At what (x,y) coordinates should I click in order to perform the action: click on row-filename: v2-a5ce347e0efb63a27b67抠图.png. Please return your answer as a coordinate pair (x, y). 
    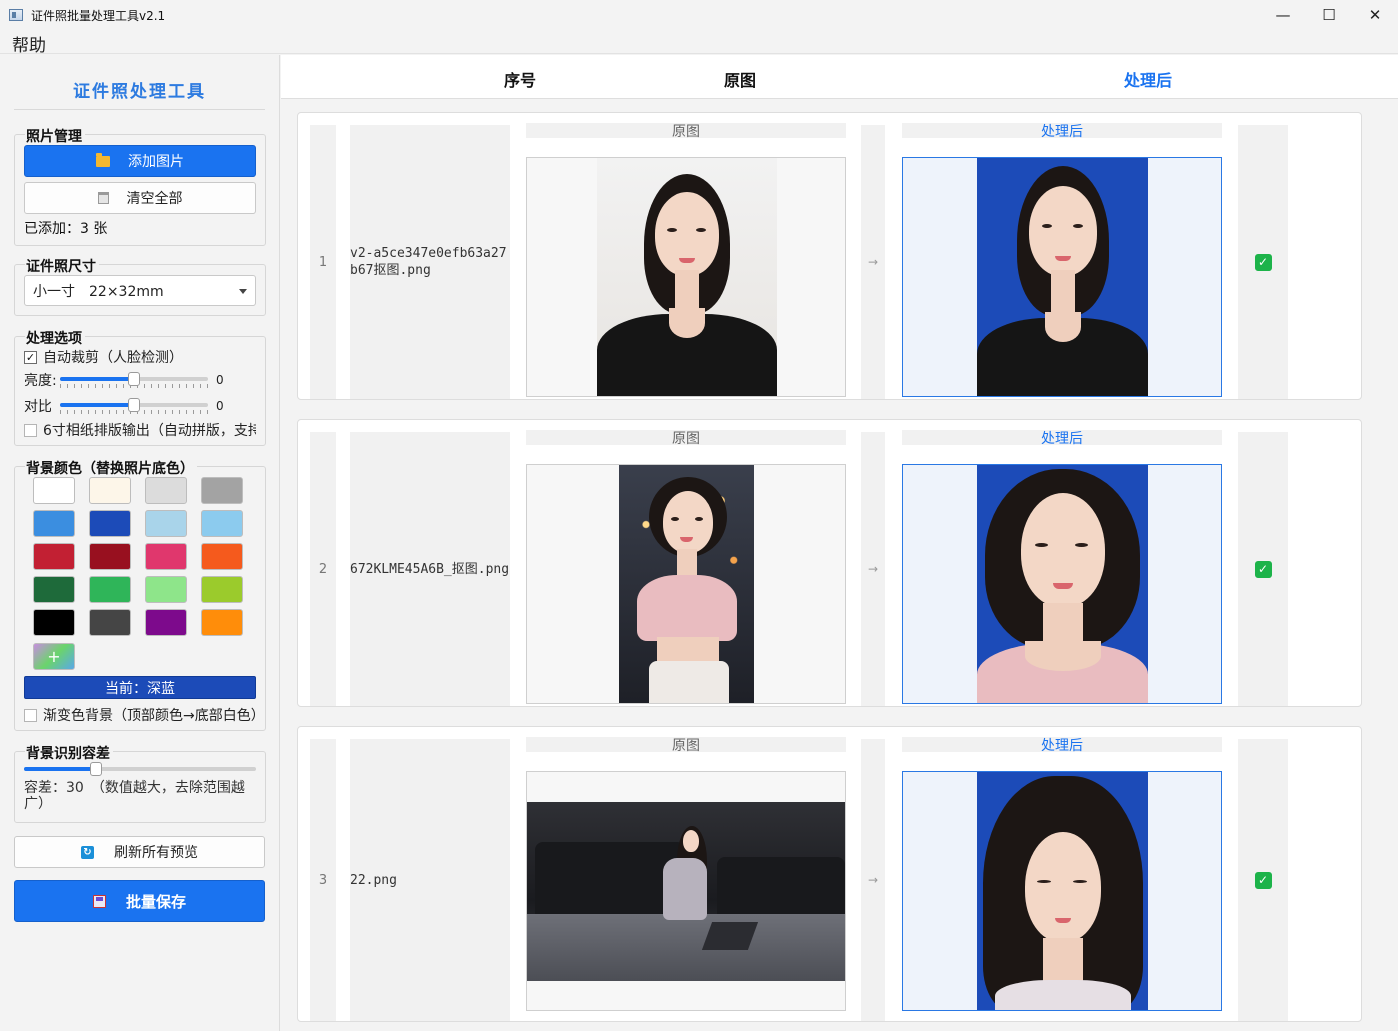
    Looking at the image, I should click on (430, 262).